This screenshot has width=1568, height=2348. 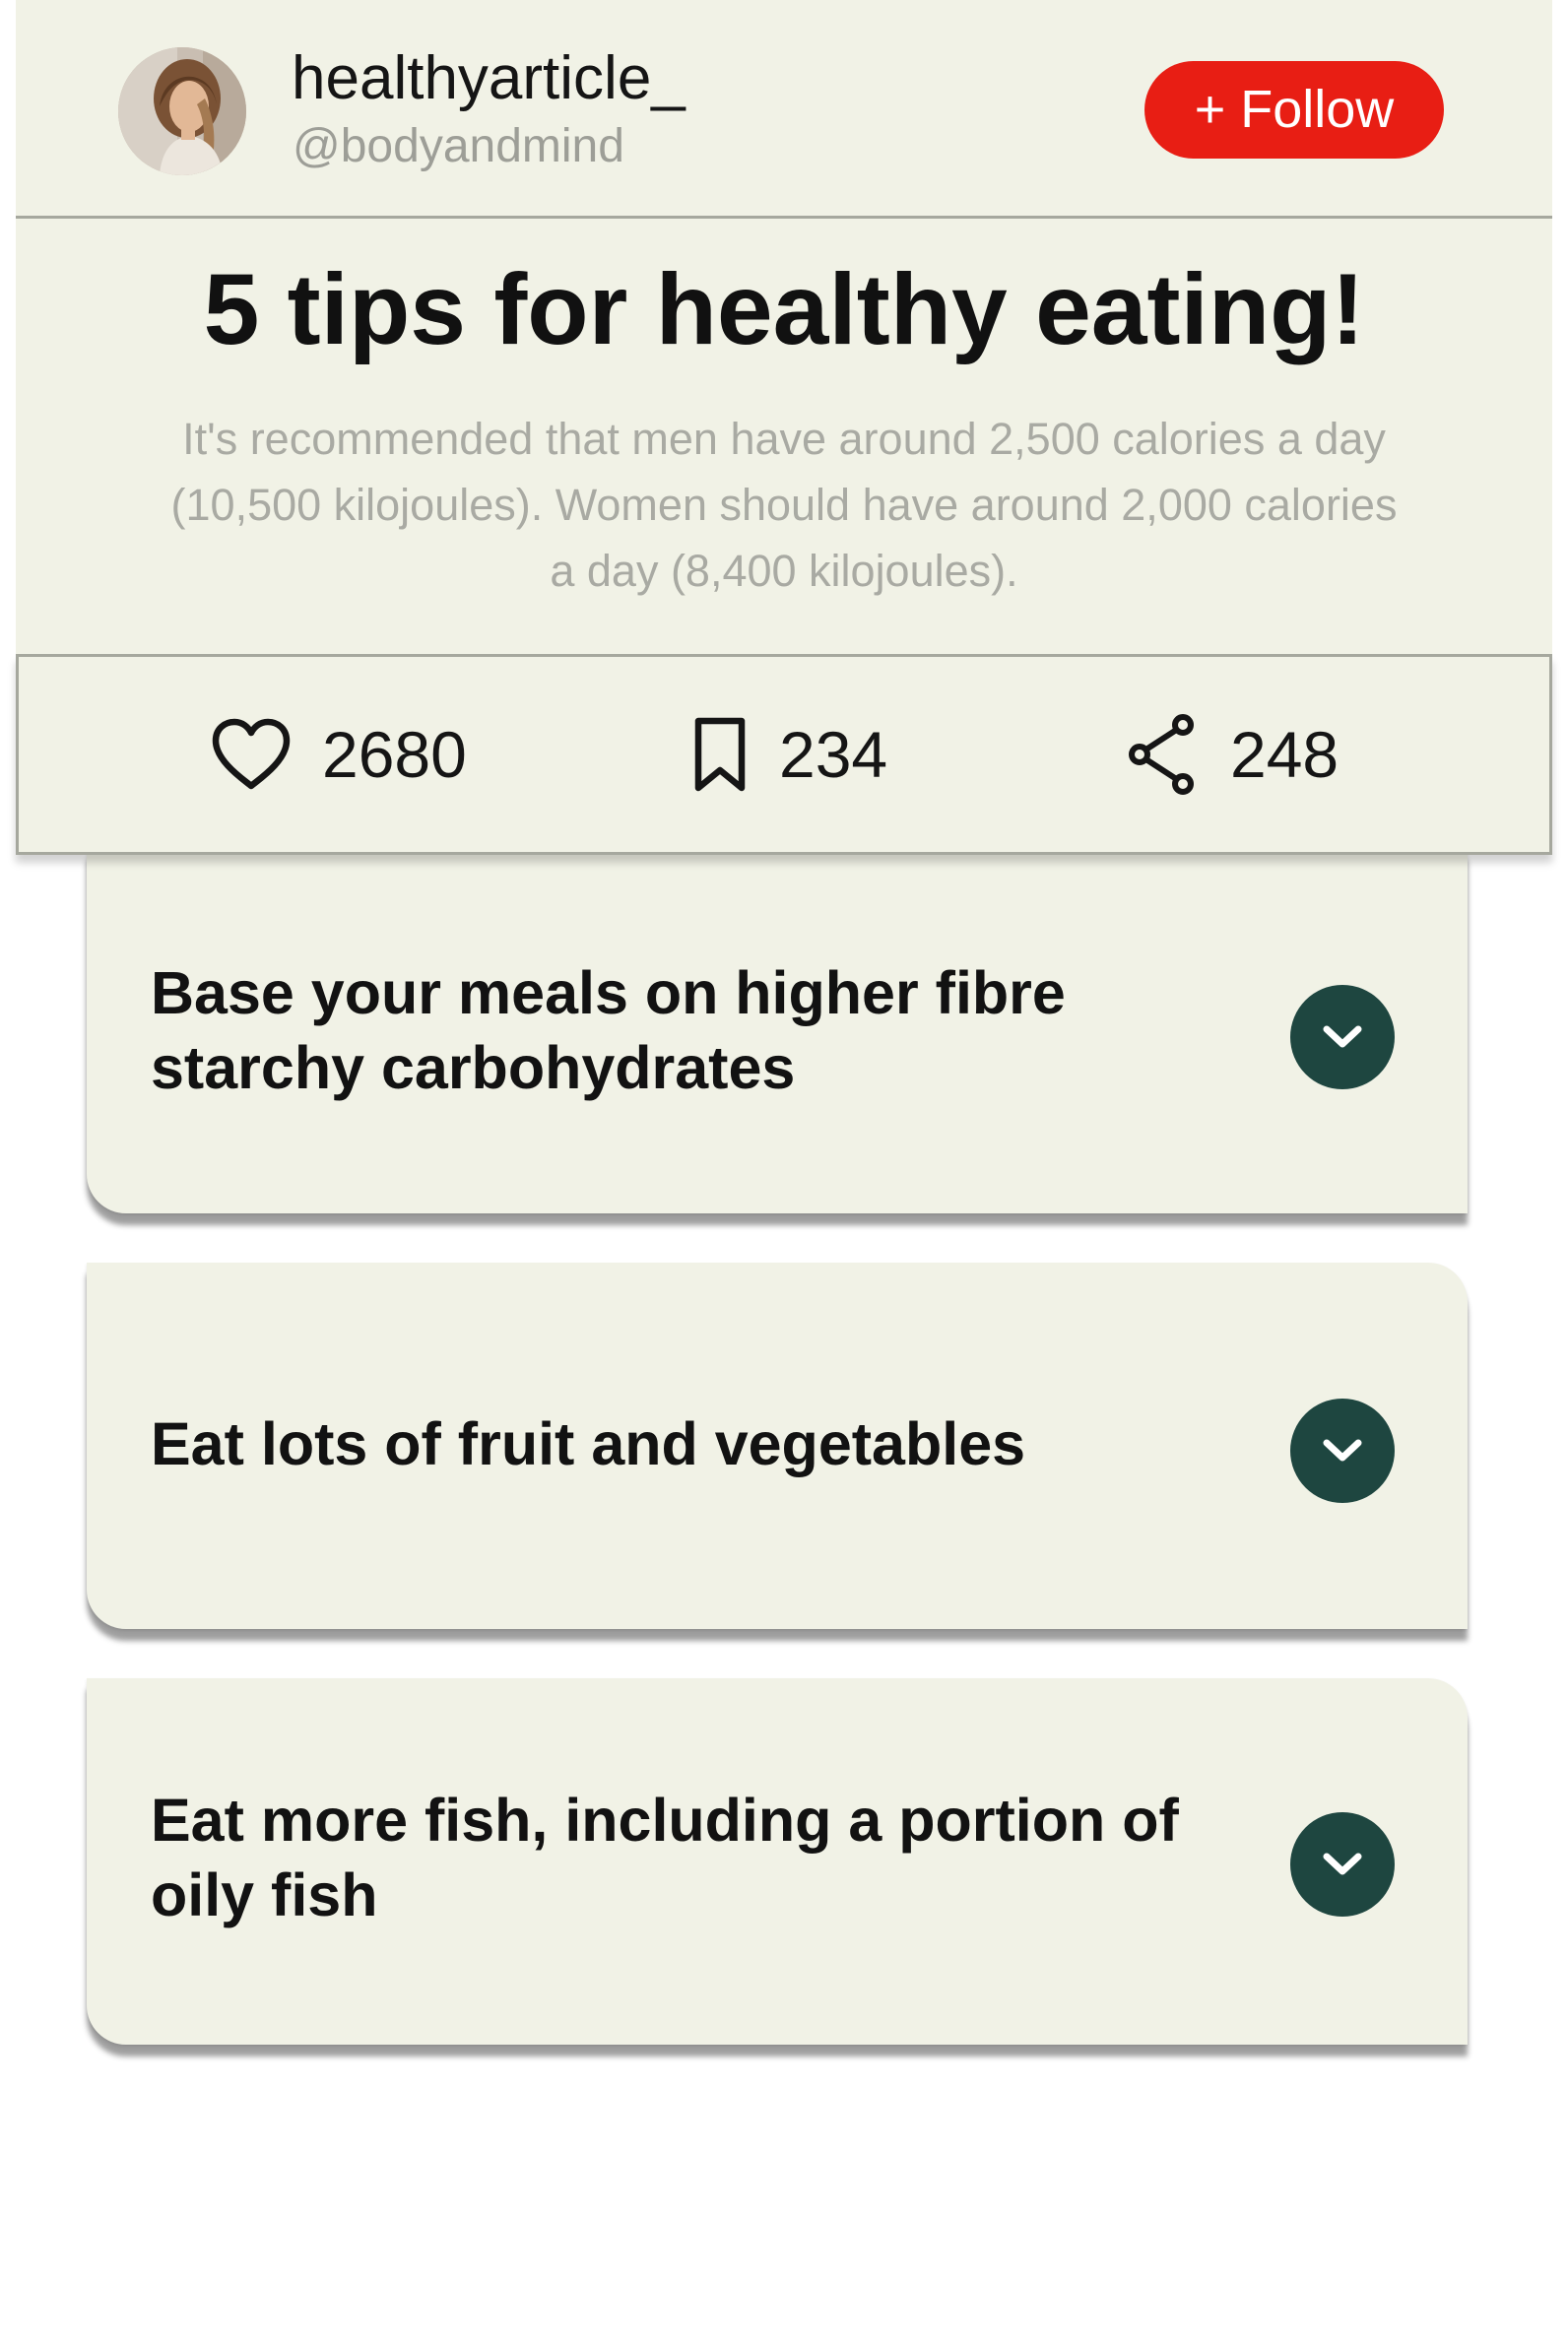 What do you see at coordinates (784, 109) in the screenshot?
I see `author-header: healthyarticle_ @bodyandmind + Follow` at bounding box center [784, 109].